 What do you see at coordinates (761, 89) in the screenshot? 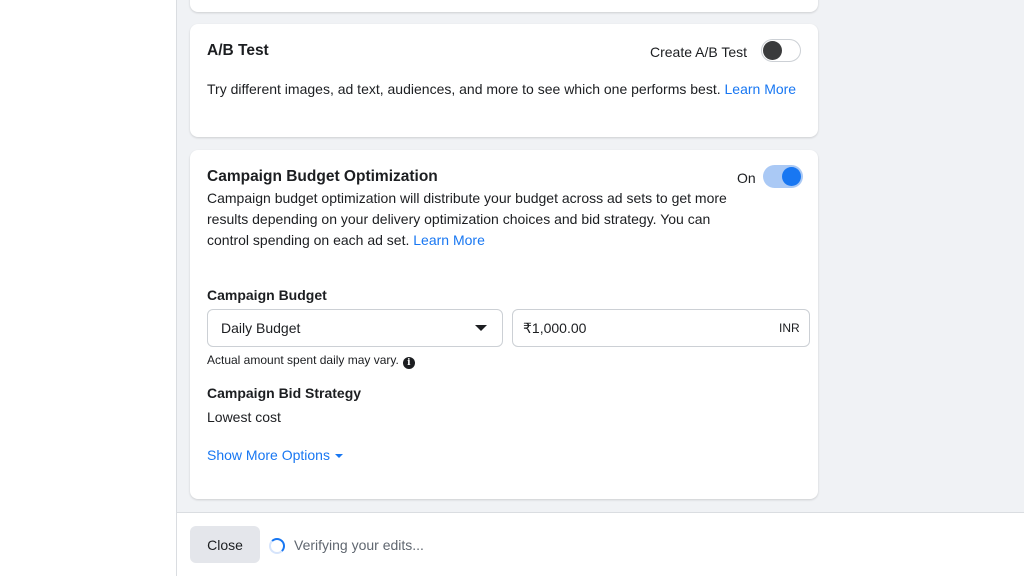
I see `ab-test-learn-more-link: Learn More` at bounding box center [761, 89].